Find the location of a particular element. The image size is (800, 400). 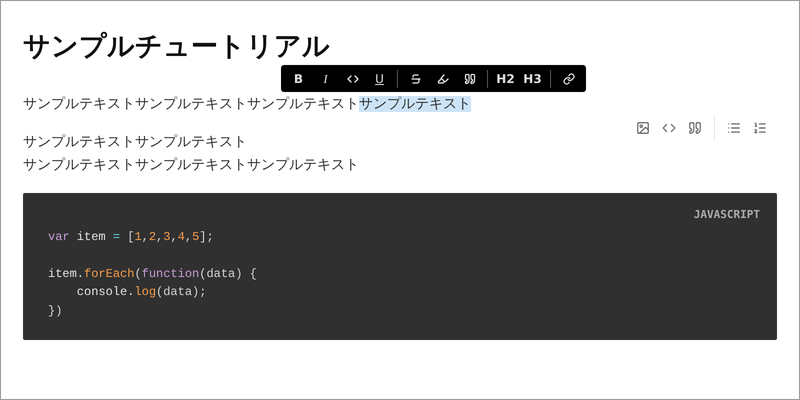

code-line: item.forEach(function(data) { is located at coordinates (152, 274).